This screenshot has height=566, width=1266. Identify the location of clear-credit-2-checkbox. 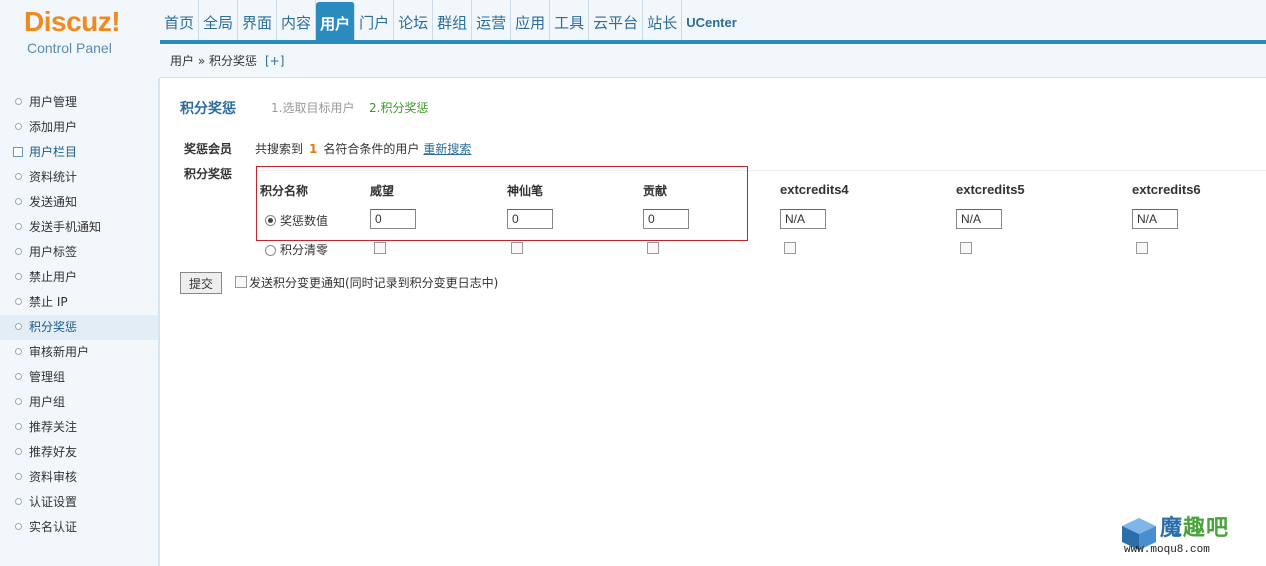
(517, 248).